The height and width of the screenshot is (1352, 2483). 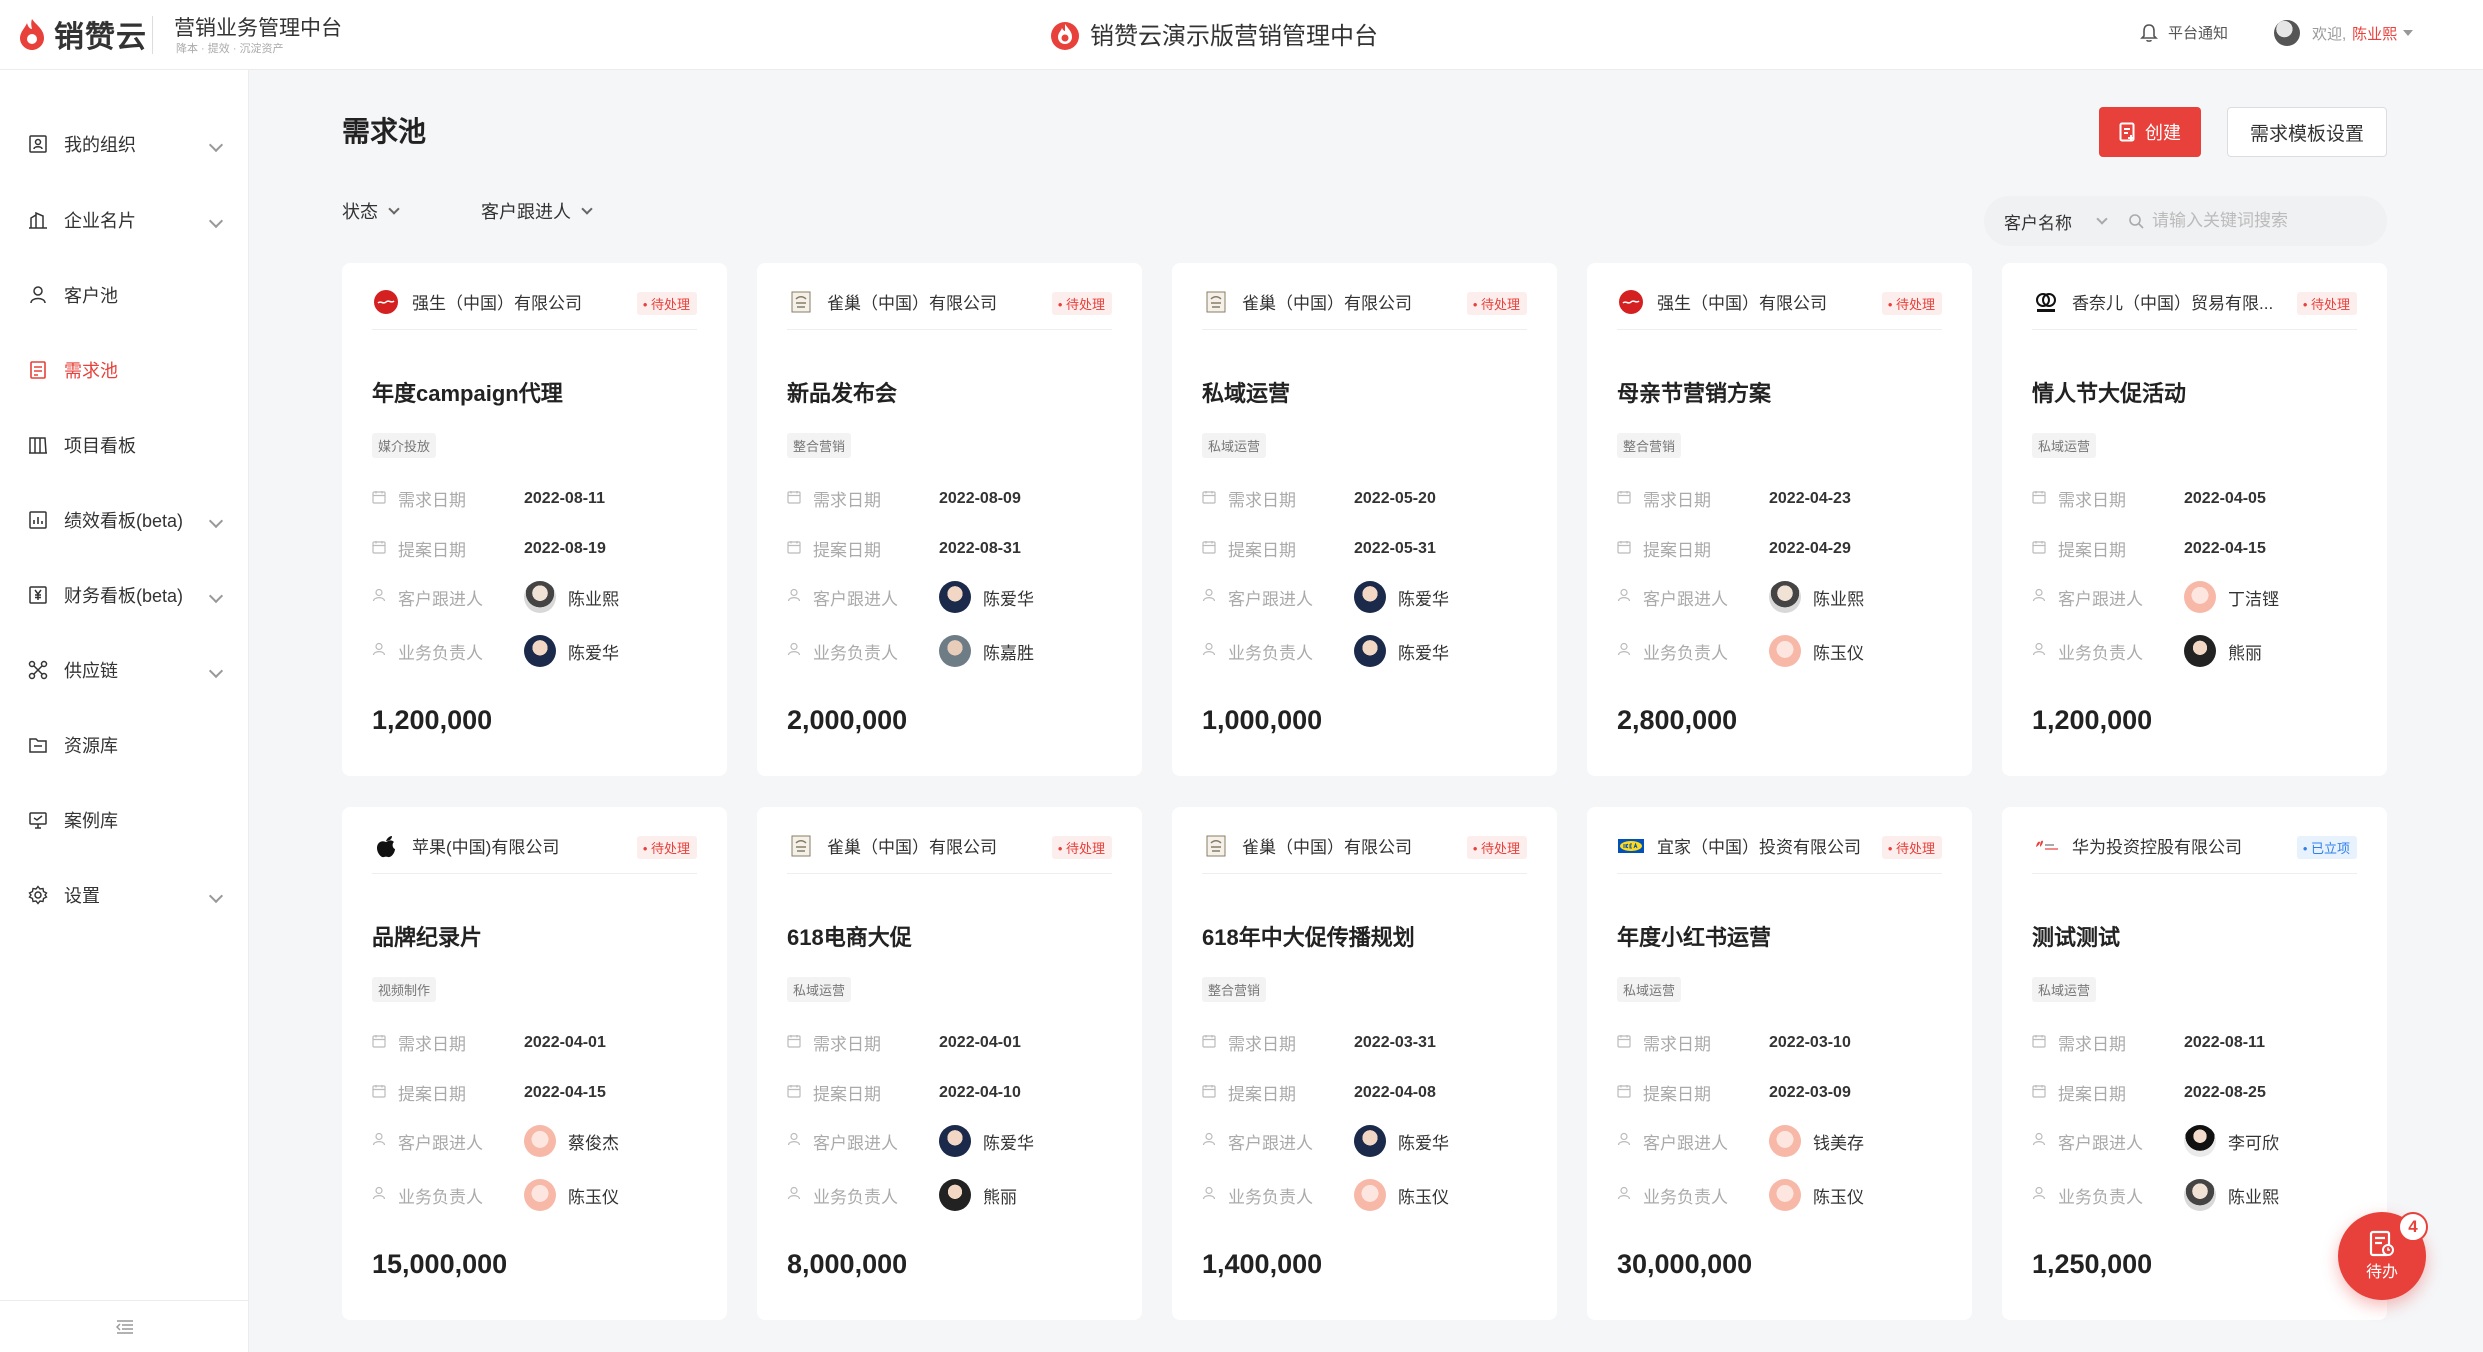 What do you see at coordinates (2157, 847) in the screenshot?
I see `company-name: 华为投资控股有限公司` at bounding box center [2157, 847].